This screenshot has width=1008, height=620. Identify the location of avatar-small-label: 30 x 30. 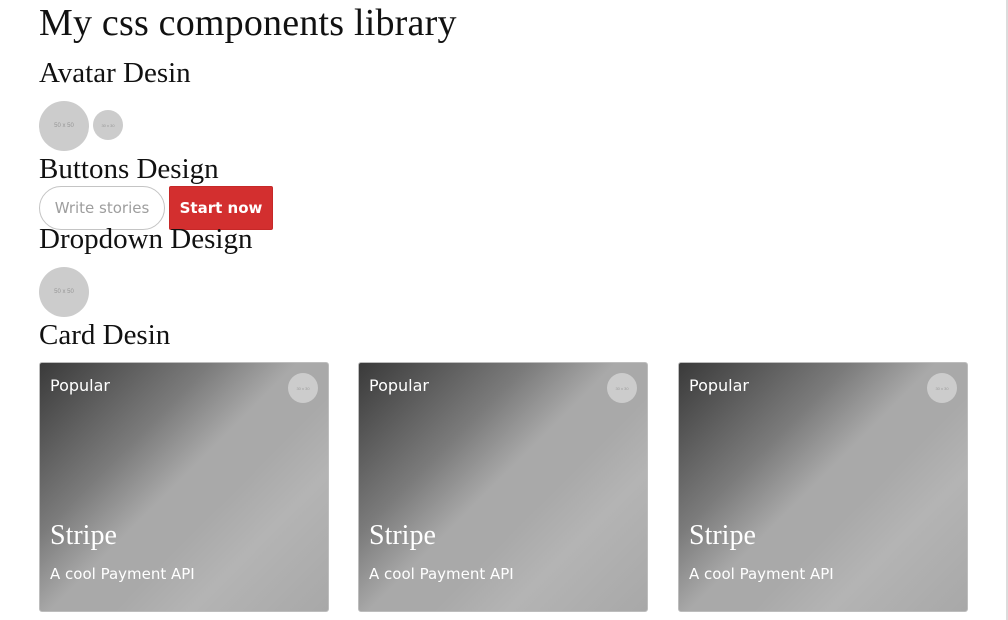
(108, 125).